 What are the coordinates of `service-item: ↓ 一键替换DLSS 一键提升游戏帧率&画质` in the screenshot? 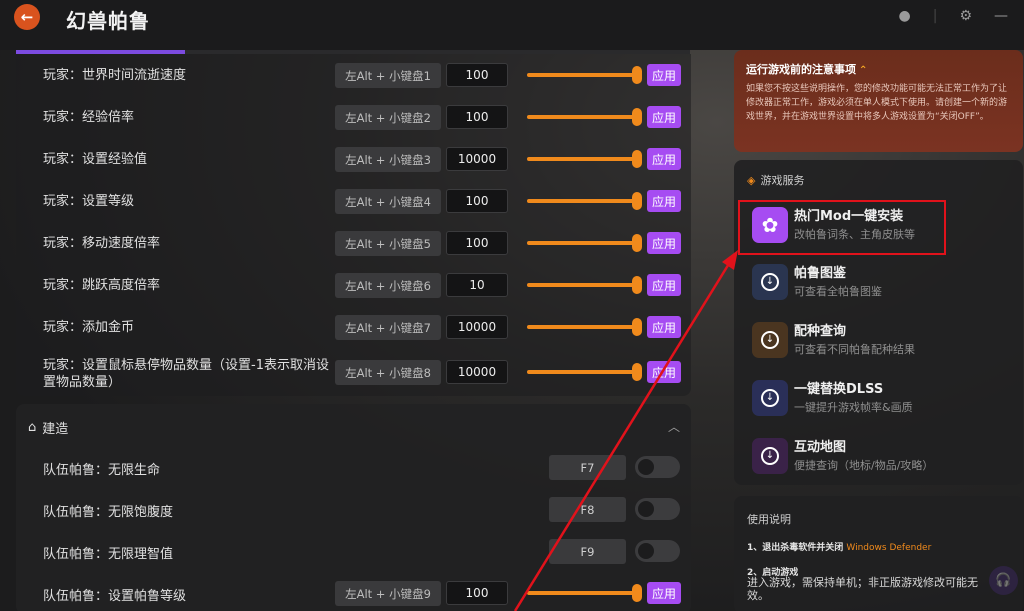 It's located at (882, 398).